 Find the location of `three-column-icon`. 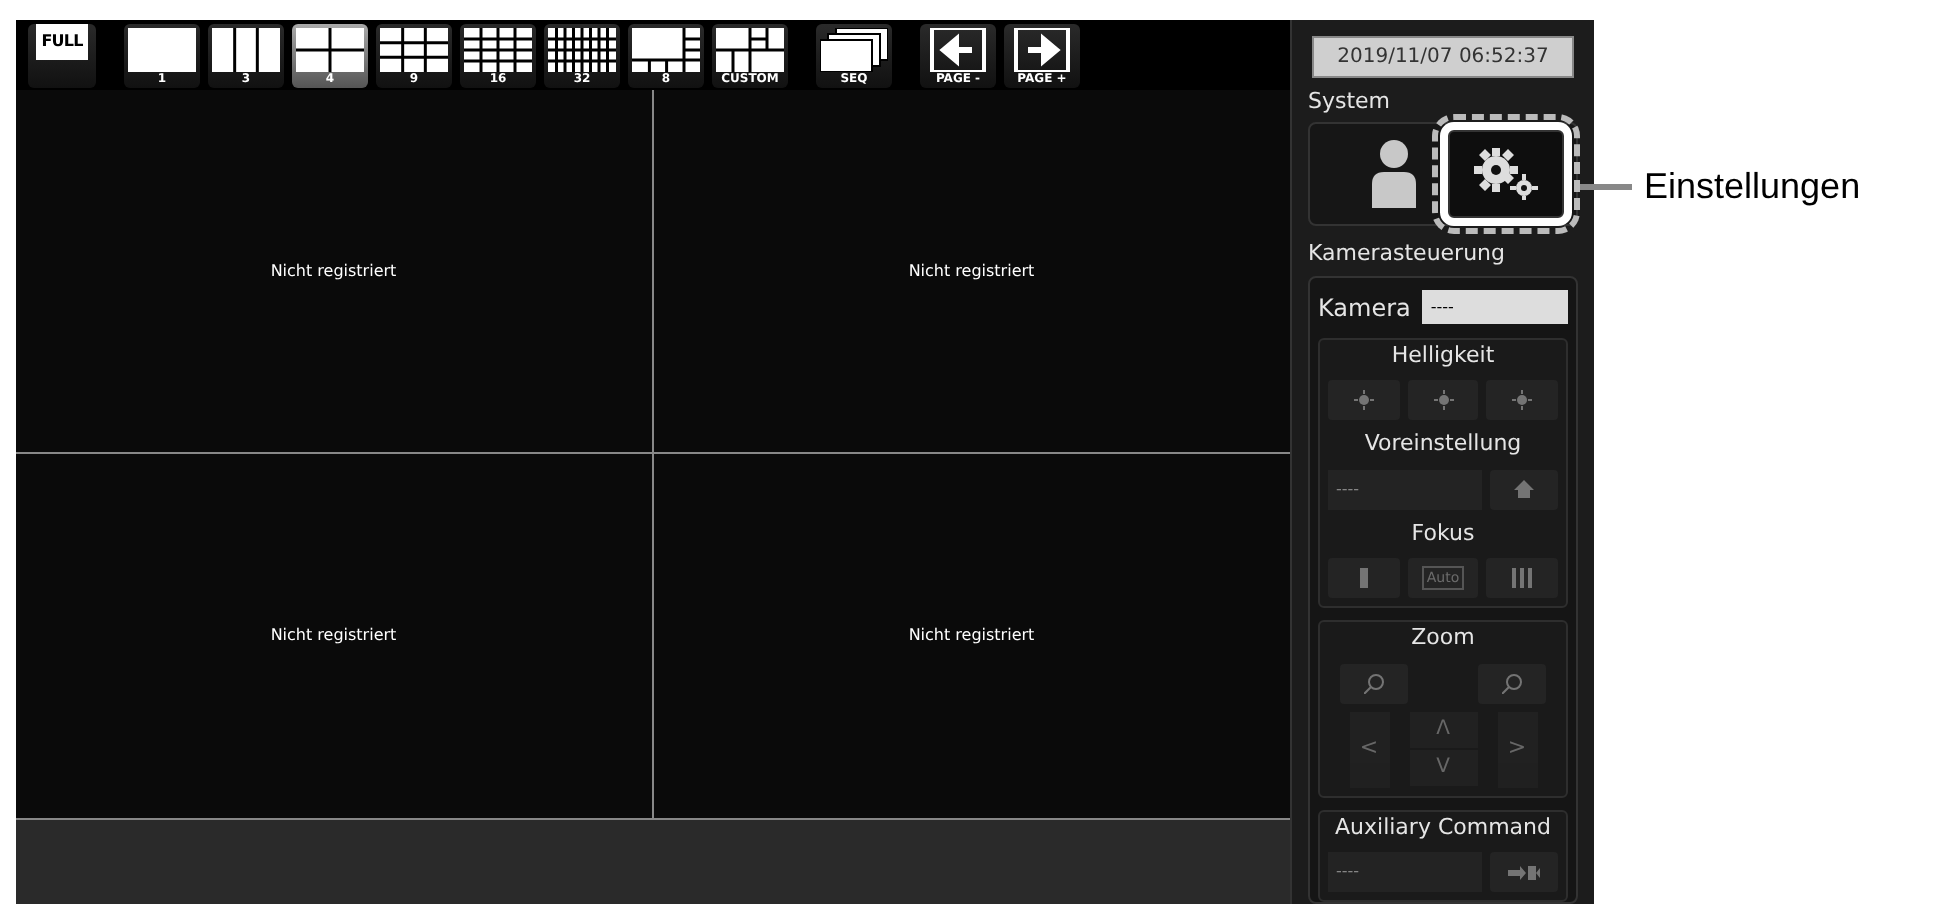

three-column-icon is located at coordinates (246, 49).